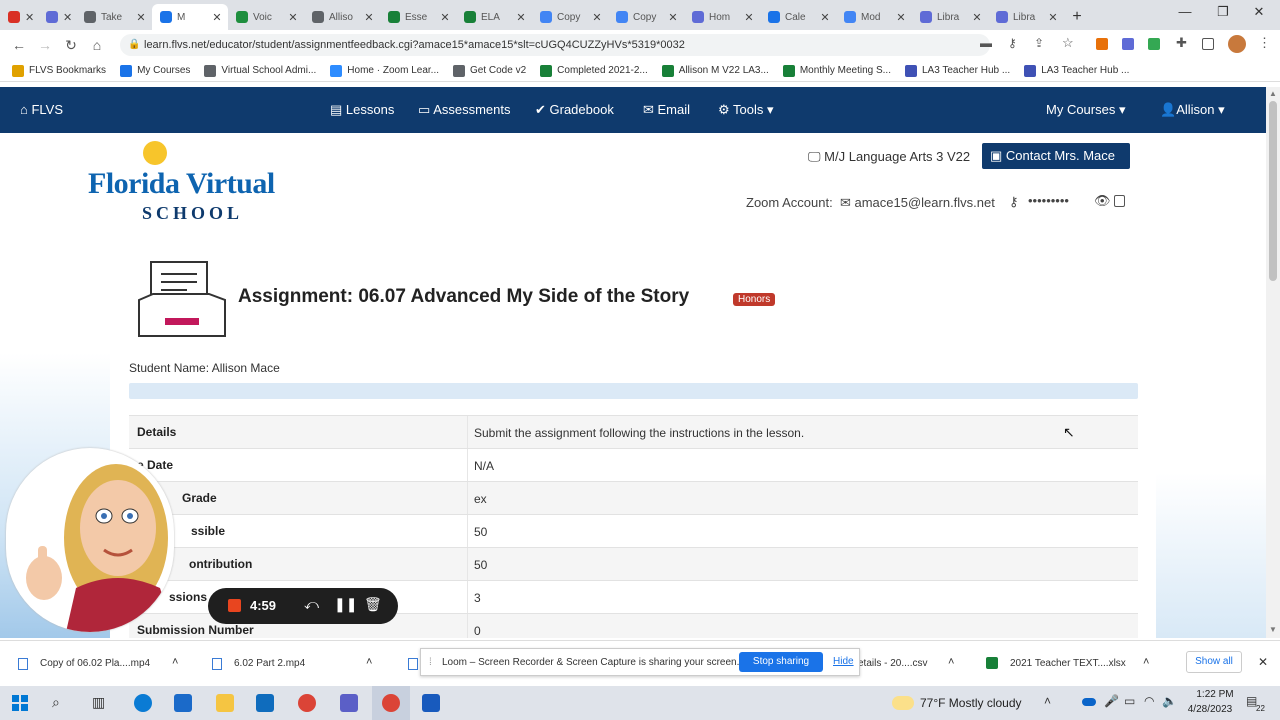 The image size is (1280, 720). What do you see at coordinates (489, 70) in the screenshot?
I see `bookmark-item: Get Code v2` at bounding box center [489, 70].